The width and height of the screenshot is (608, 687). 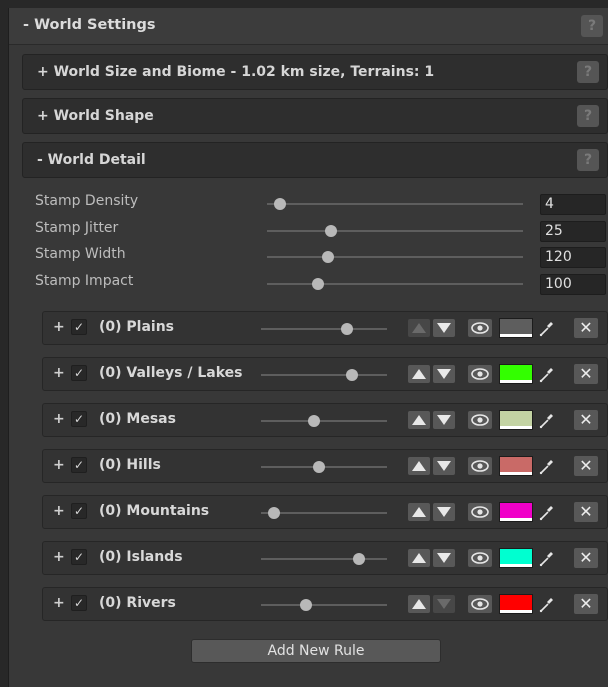 I want to click on rule-row: + ✓ (0) Valleys / Lakes ✕, so click(x=325, y=374).